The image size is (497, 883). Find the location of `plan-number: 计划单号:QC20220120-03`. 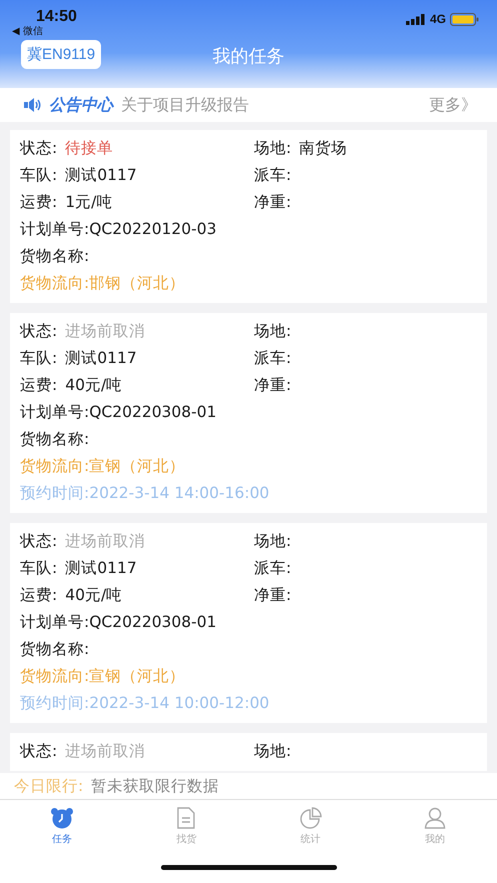

plan-number: 计划单号:QC20220120-03 is located at coordinates (118, 229).